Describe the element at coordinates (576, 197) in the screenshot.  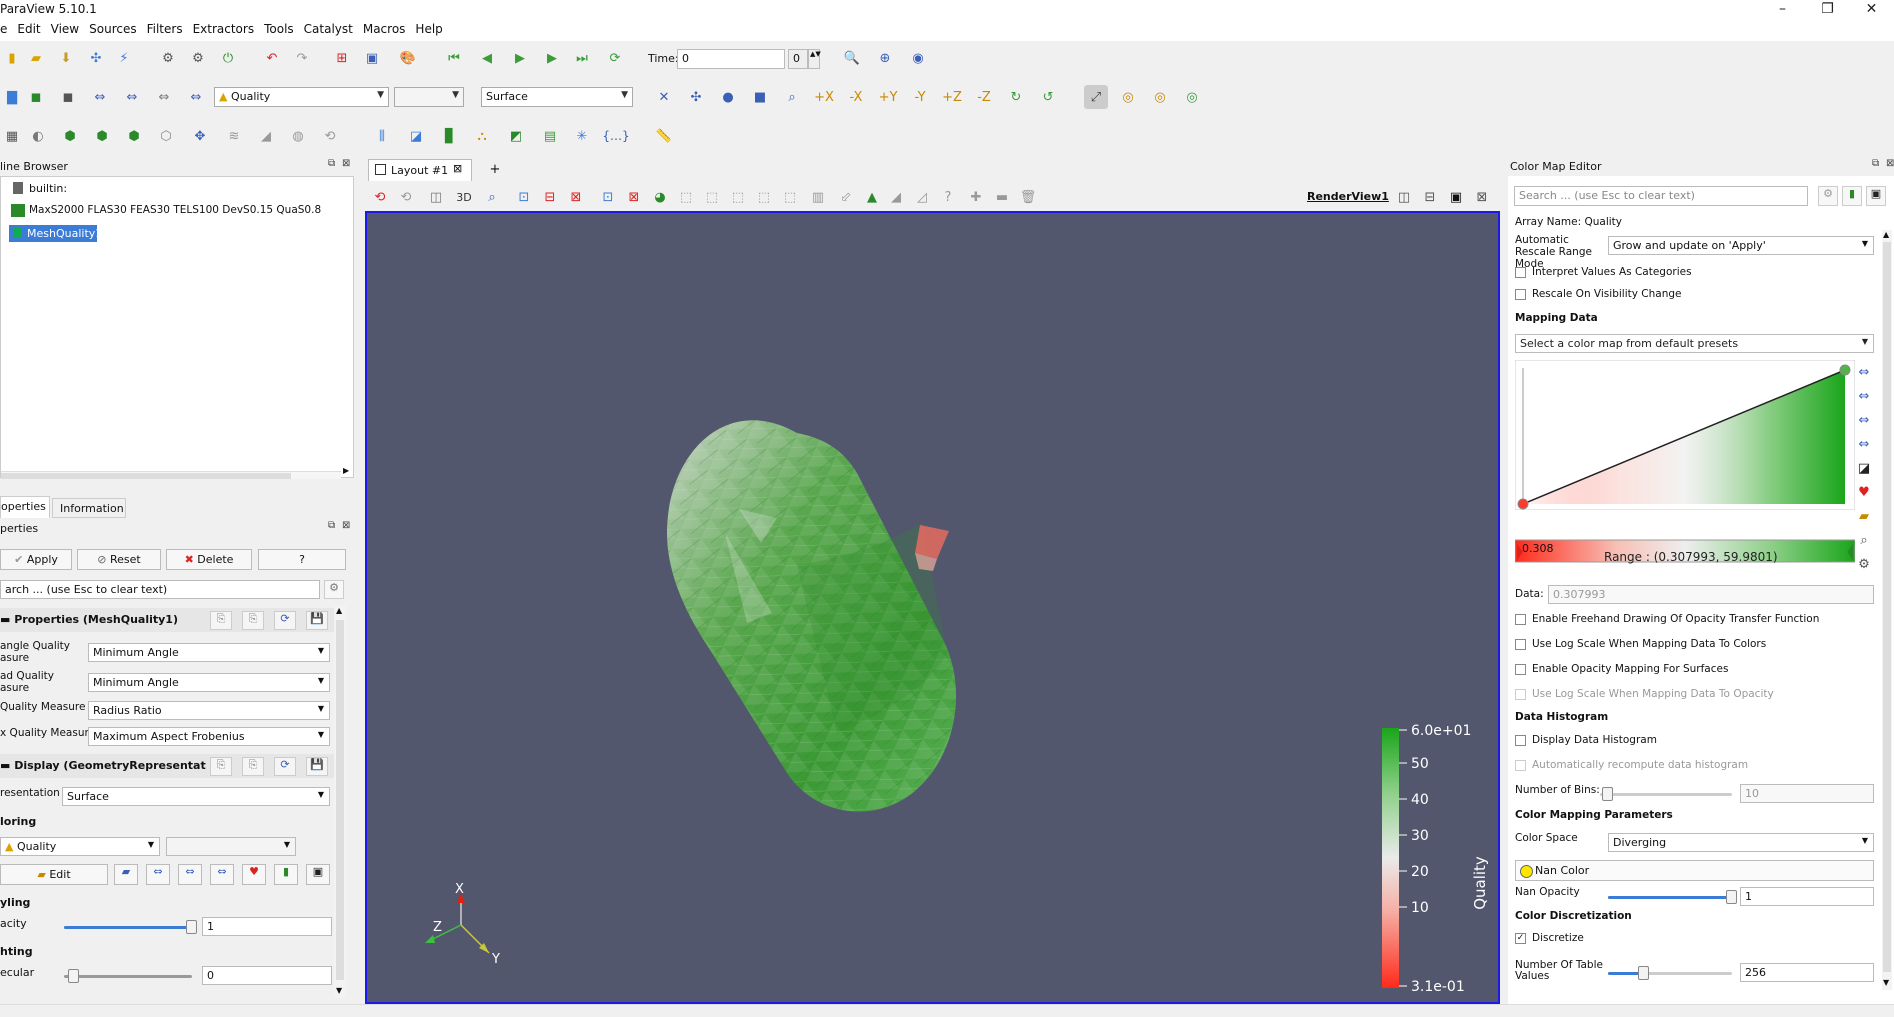
I see `select-frustum-icon: ⊠` at that location.